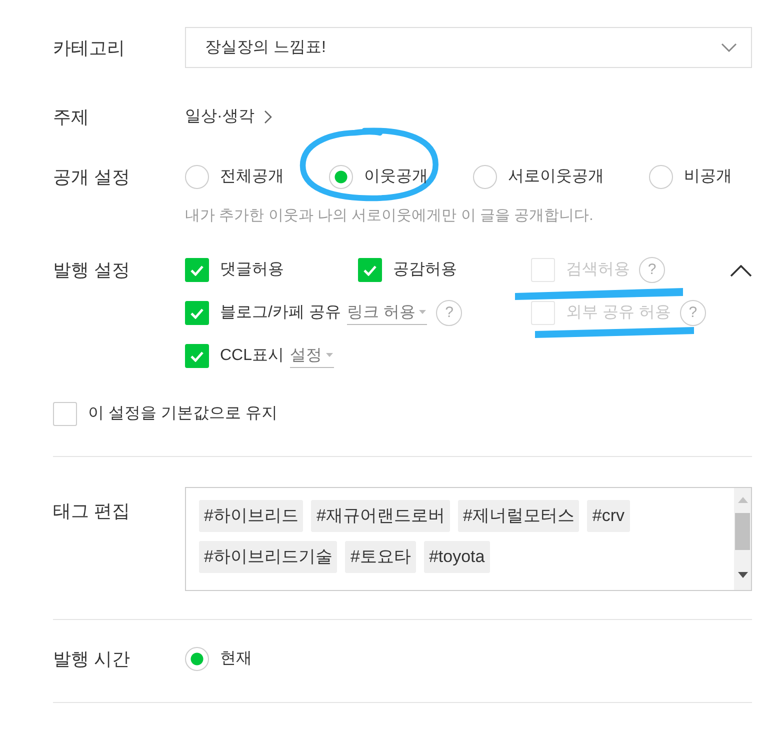  What do you see at coordinates (708, 177) in the screenshot?
I see `radio-label: 비공개` at bounding box center [708, 177].